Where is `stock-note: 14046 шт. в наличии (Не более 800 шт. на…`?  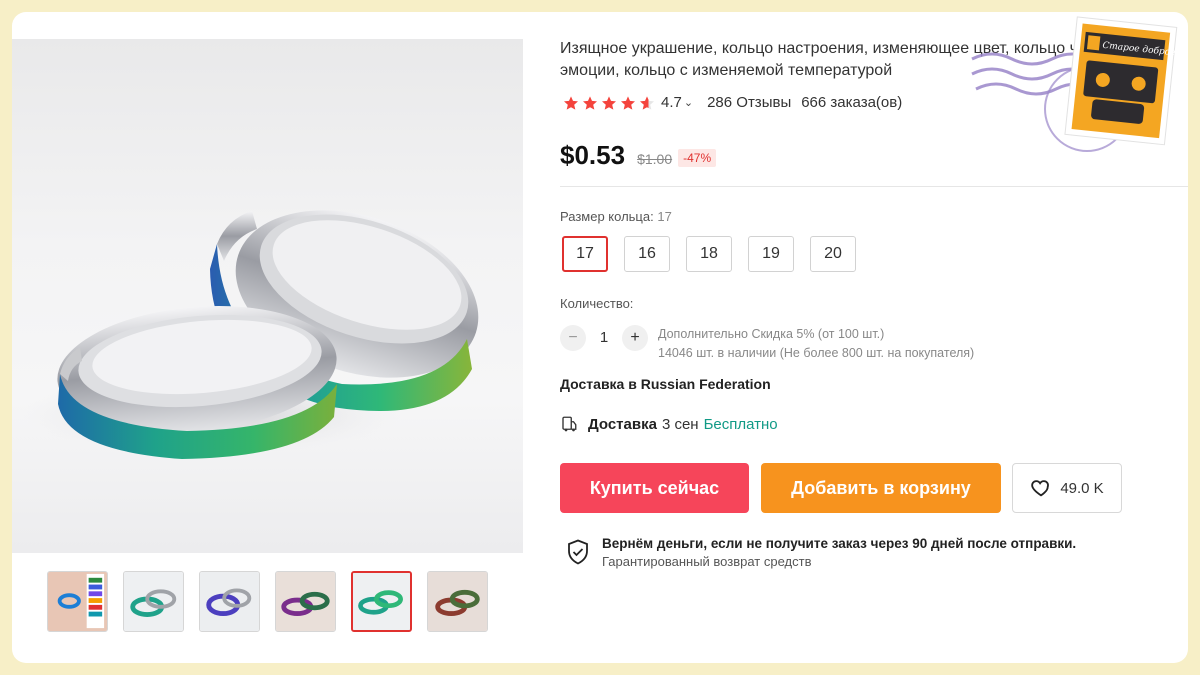 stock-note: 14046 шт. в наличии (Не более 800 шт. на… is located at coordinates (816, 353).